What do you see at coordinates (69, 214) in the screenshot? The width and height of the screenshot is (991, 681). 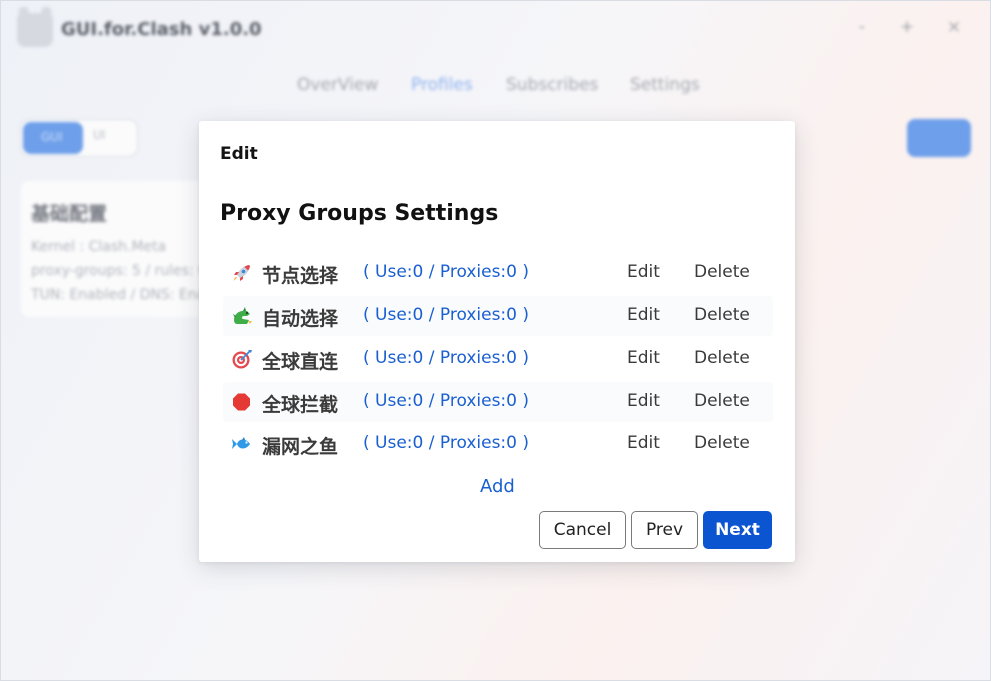 I see `profile-card-title: 基础配置` at bounding box center [69, 214].